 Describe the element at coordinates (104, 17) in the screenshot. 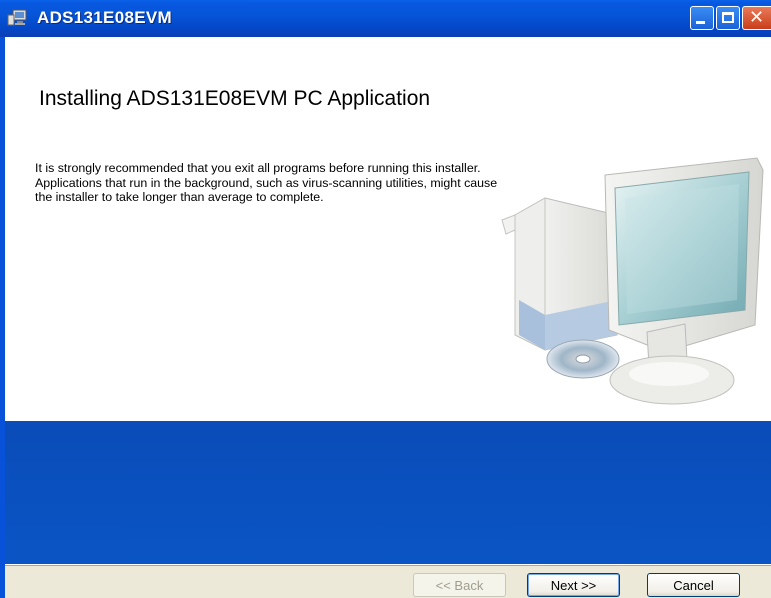

I see `window-title: ADS131E08EVM` at that location.